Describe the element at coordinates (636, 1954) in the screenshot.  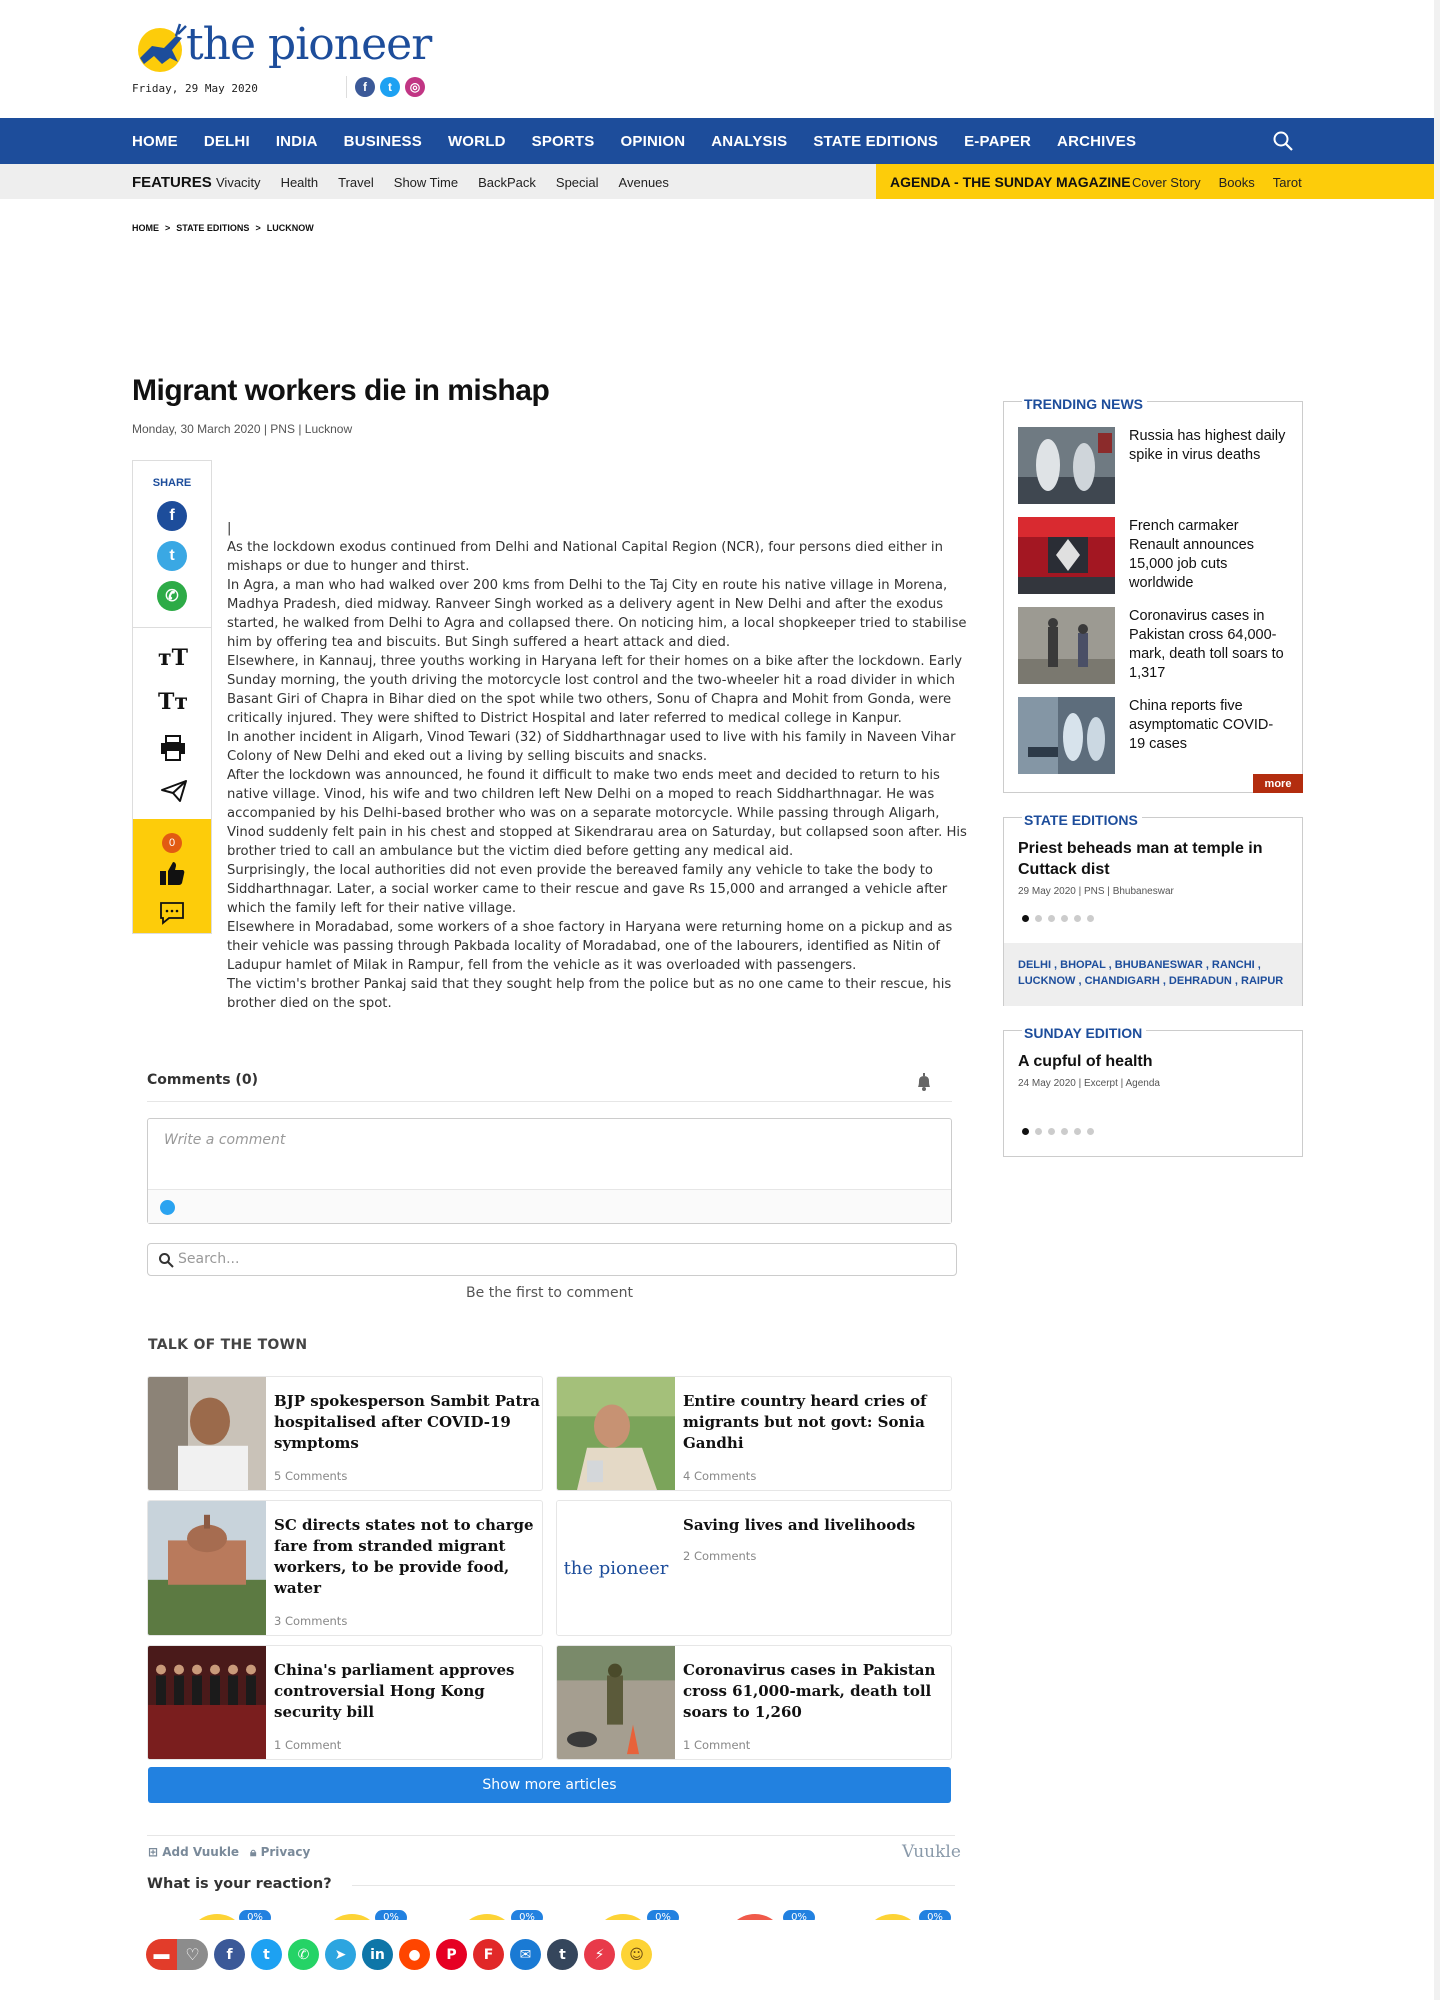
I see `emoji-icon: ☺` at that location.